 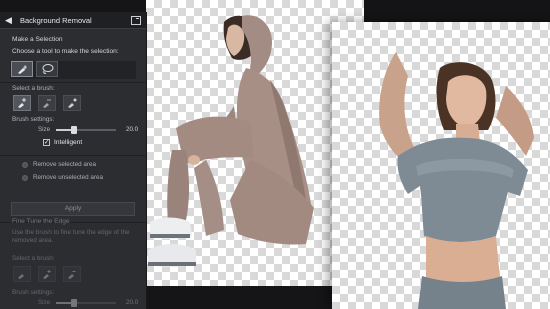 What do you see at coordinates (9, 20) in the screenshot?
I see `back-arrow-icon: ◀` at bounding box center [9, 20].